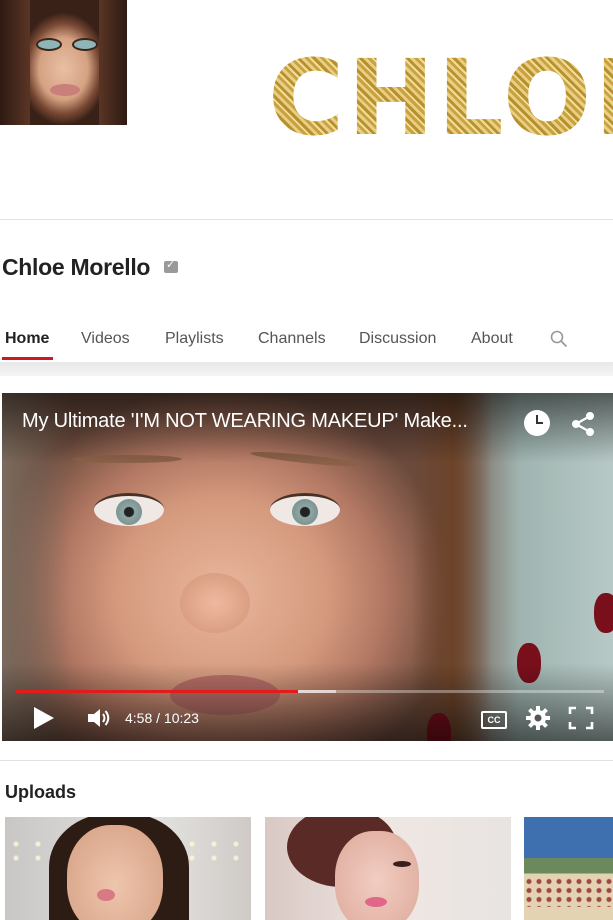 This screenshot has height=920, width=613. Describe the element at coordinates (397, 339) in the screenshot. I see `tab-discussion: Discussion` at that location.